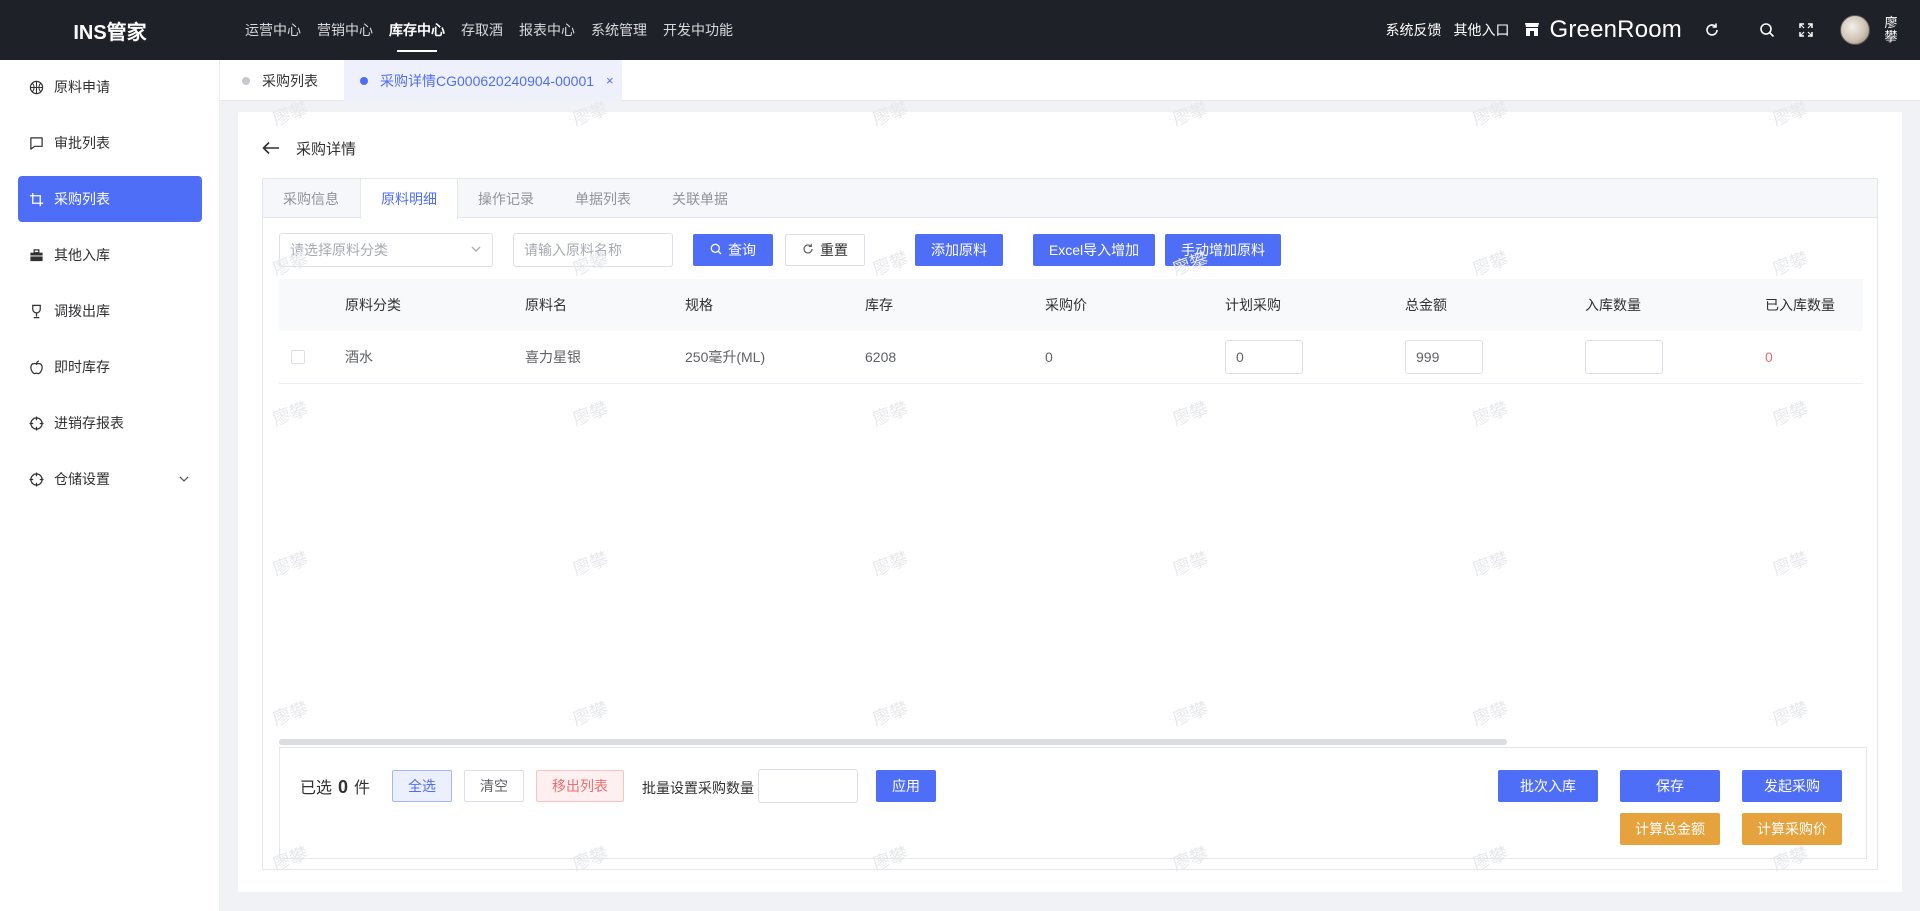 Image resolution: width=1920 pixels, height=911 pixels. What do you see at coordinates (1240, 357) in the screenshot?
I see `planned-value: 0` at bounding box center [1240, 357].